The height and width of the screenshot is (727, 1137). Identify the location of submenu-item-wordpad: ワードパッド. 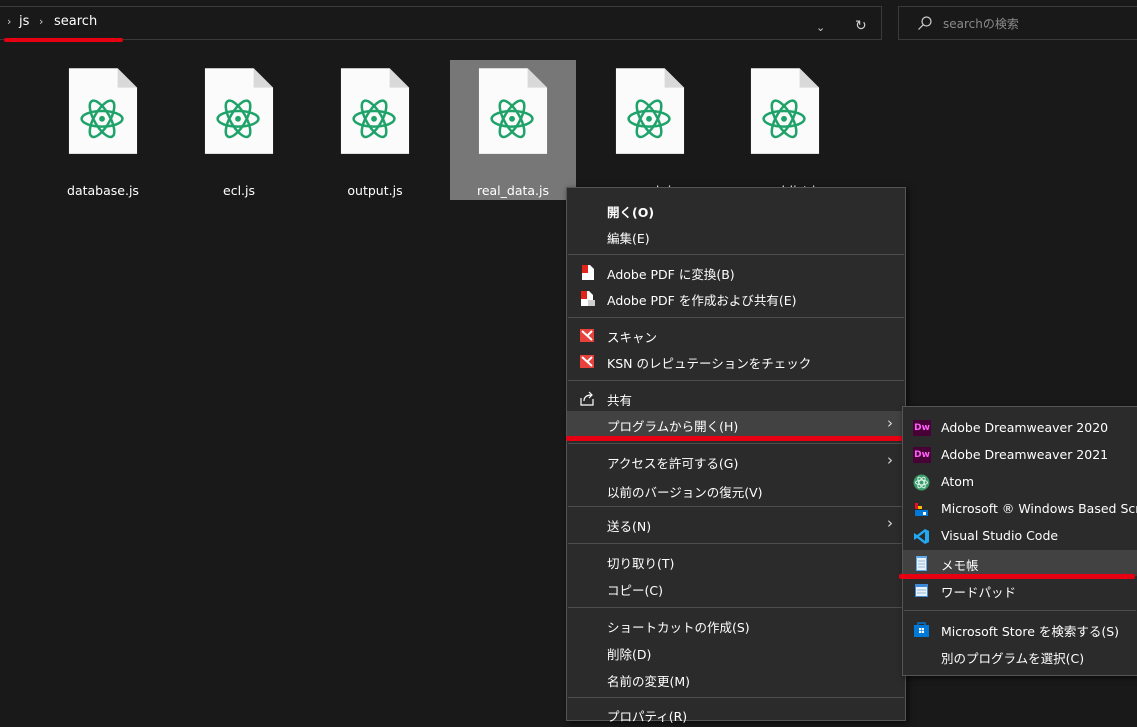
(1020, 590).